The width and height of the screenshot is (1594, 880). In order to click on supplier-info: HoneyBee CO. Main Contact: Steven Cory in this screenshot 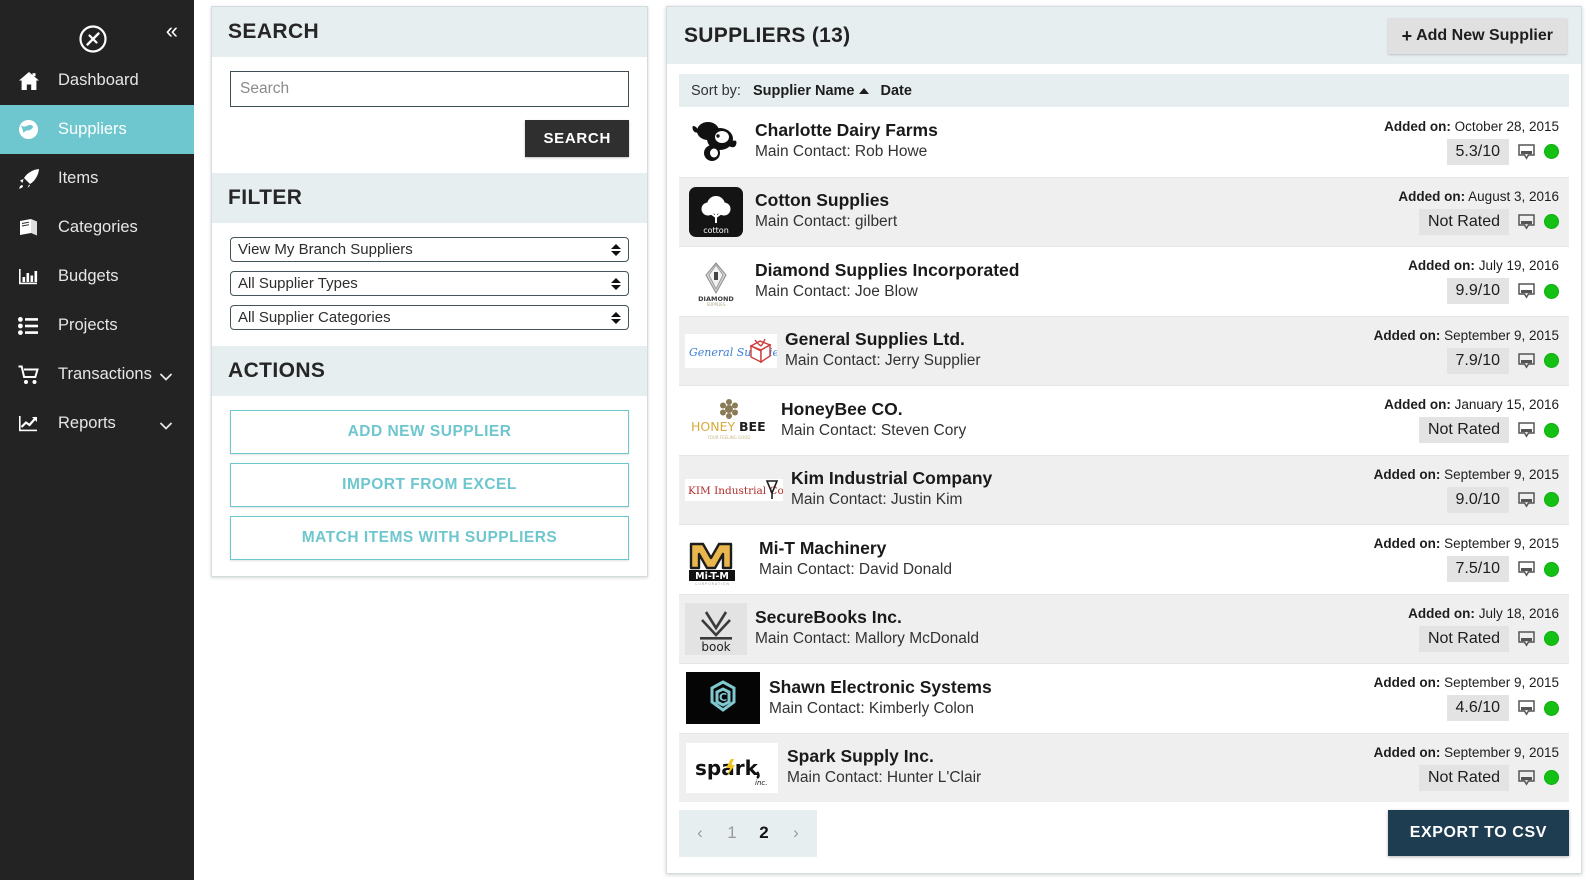, I will do `click(1082, 420)`.